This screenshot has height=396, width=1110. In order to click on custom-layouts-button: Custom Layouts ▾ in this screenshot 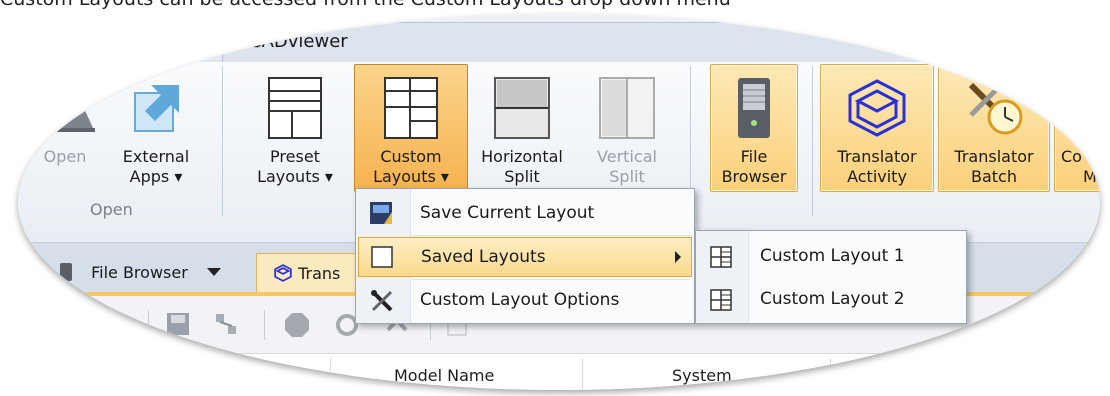, I will do `click(411, 128)`.